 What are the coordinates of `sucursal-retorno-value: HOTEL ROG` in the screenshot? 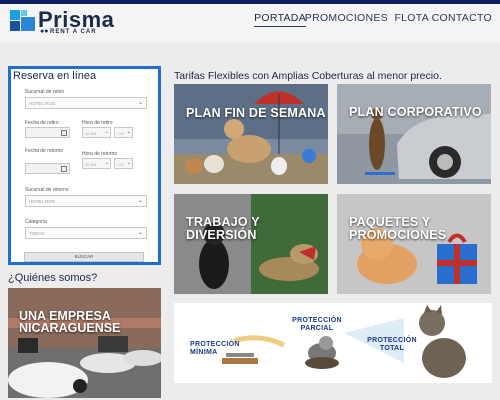 It's located at (42, 201).